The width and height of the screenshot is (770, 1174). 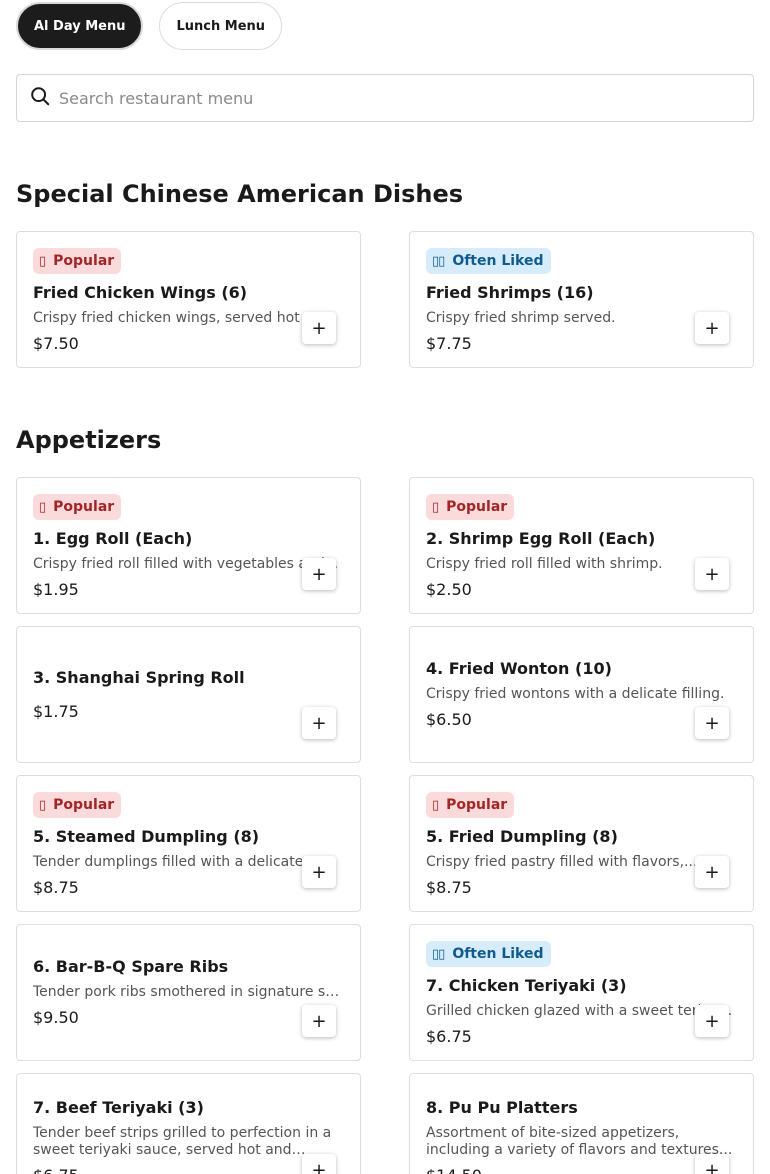 What do you see at coordinates (56, 589) in the screenshot?
I see `item-price: $1.95` at bounding box center [56, 589].